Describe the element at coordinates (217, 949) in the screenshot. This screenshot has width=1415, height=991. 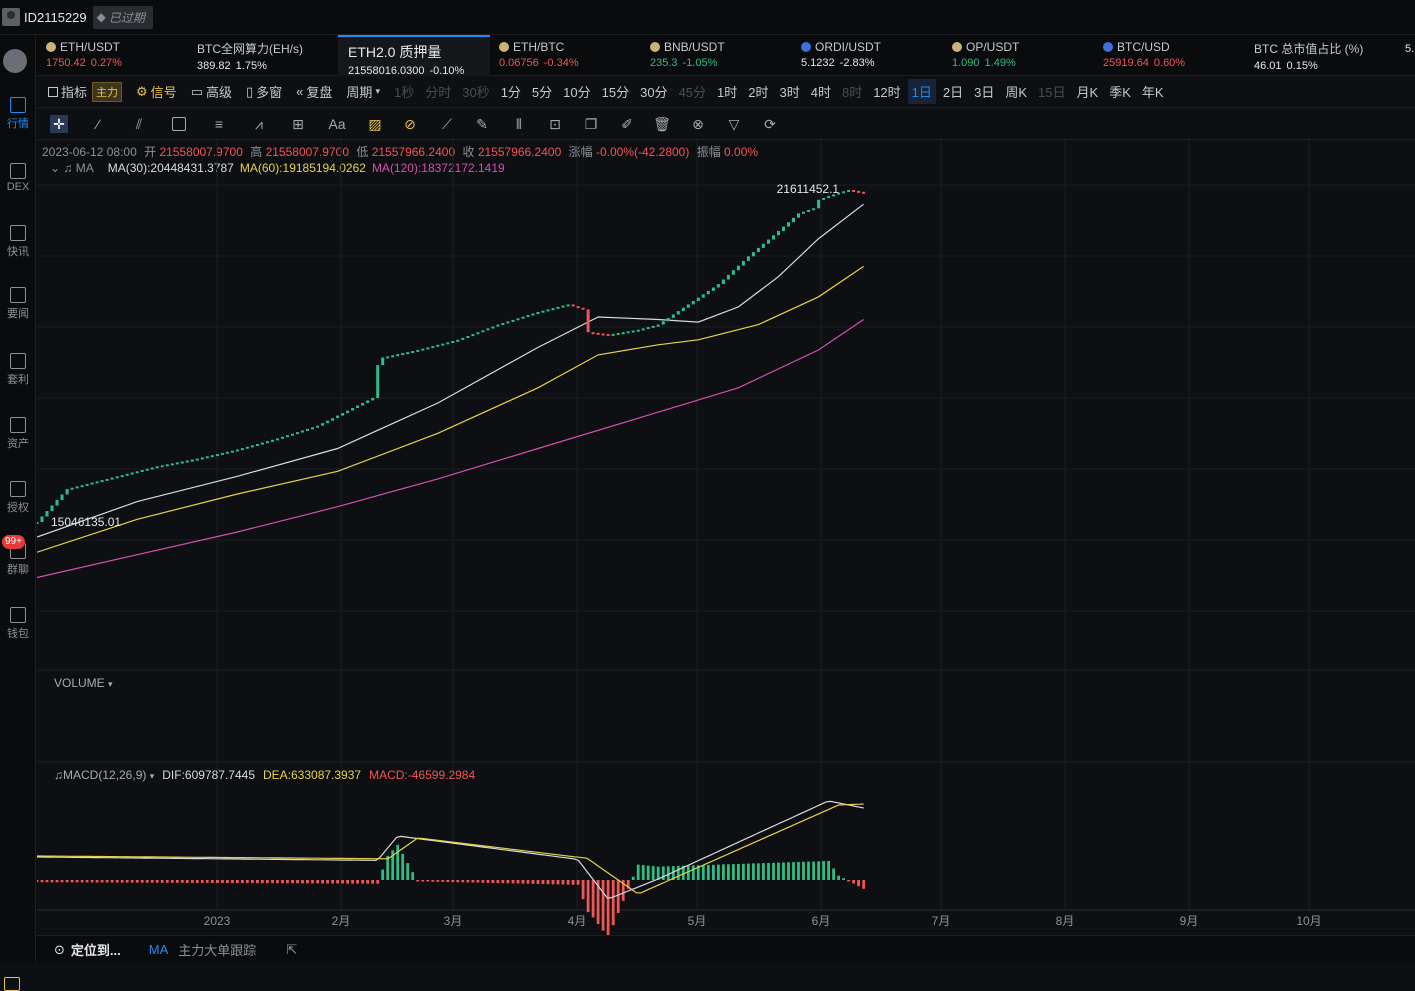
I see `big-order-follow-button: 主力大单跟踪` at that location.